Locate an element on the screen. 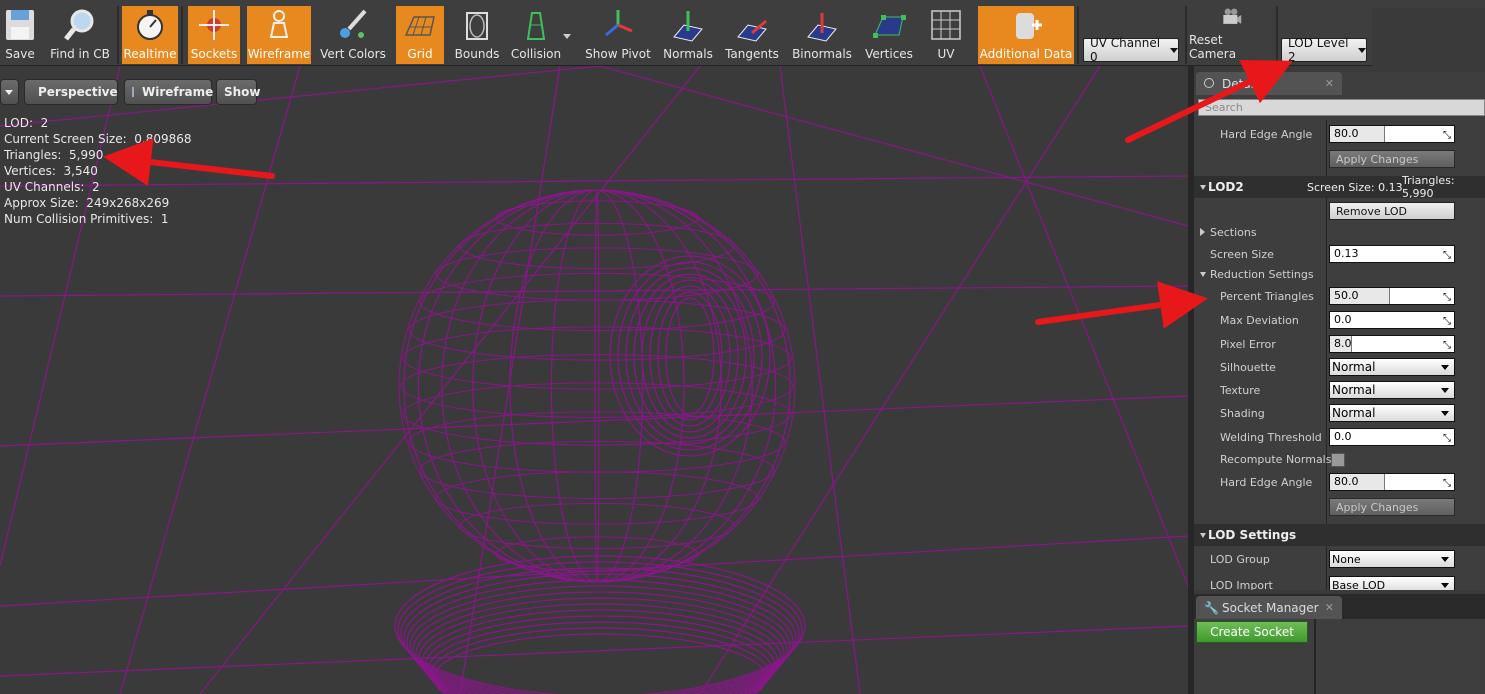 The height and width of the screenshot is (694, 1485). screen-size-label: Screen Size is located at coordinates (1242, 254).